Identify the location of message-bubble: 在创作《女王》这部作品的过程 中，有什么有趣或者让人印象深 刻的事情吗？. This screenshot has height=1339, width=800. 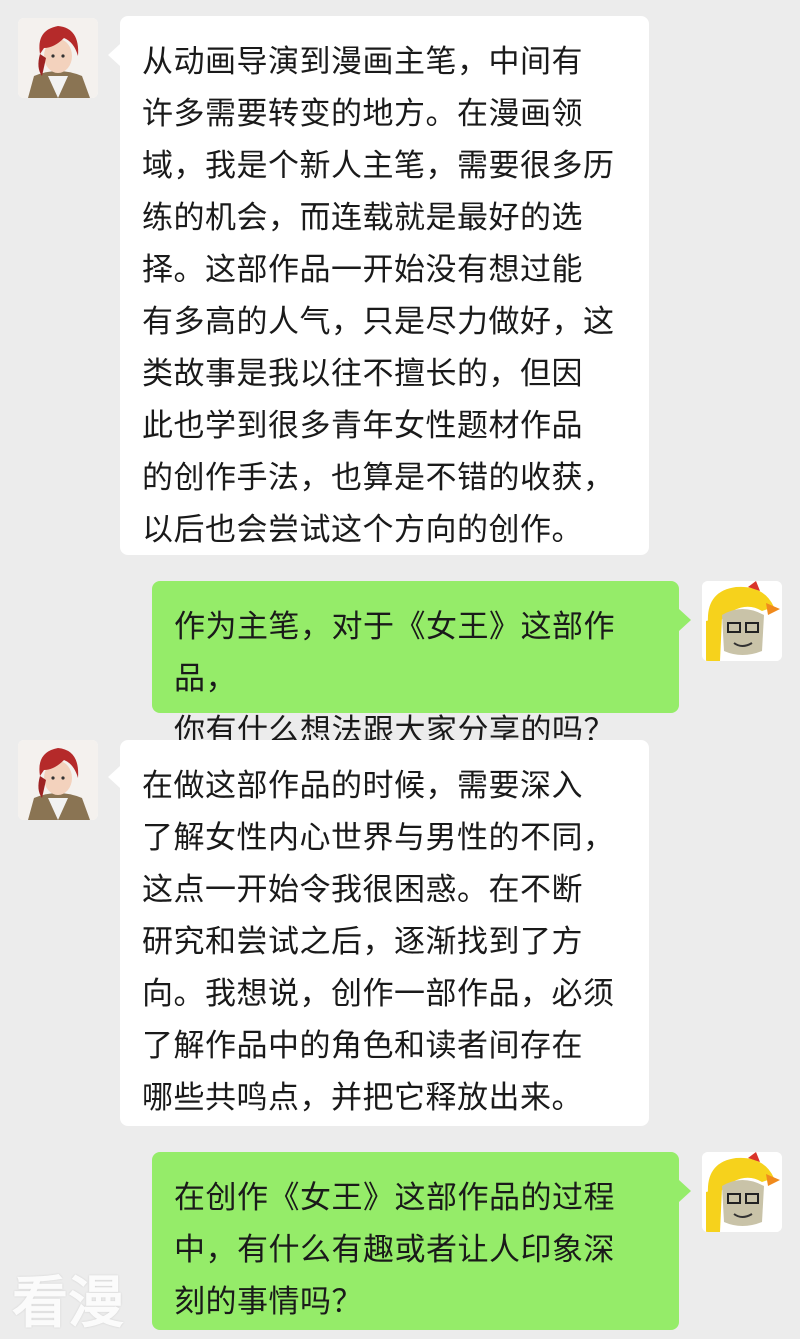
(415, 1241).